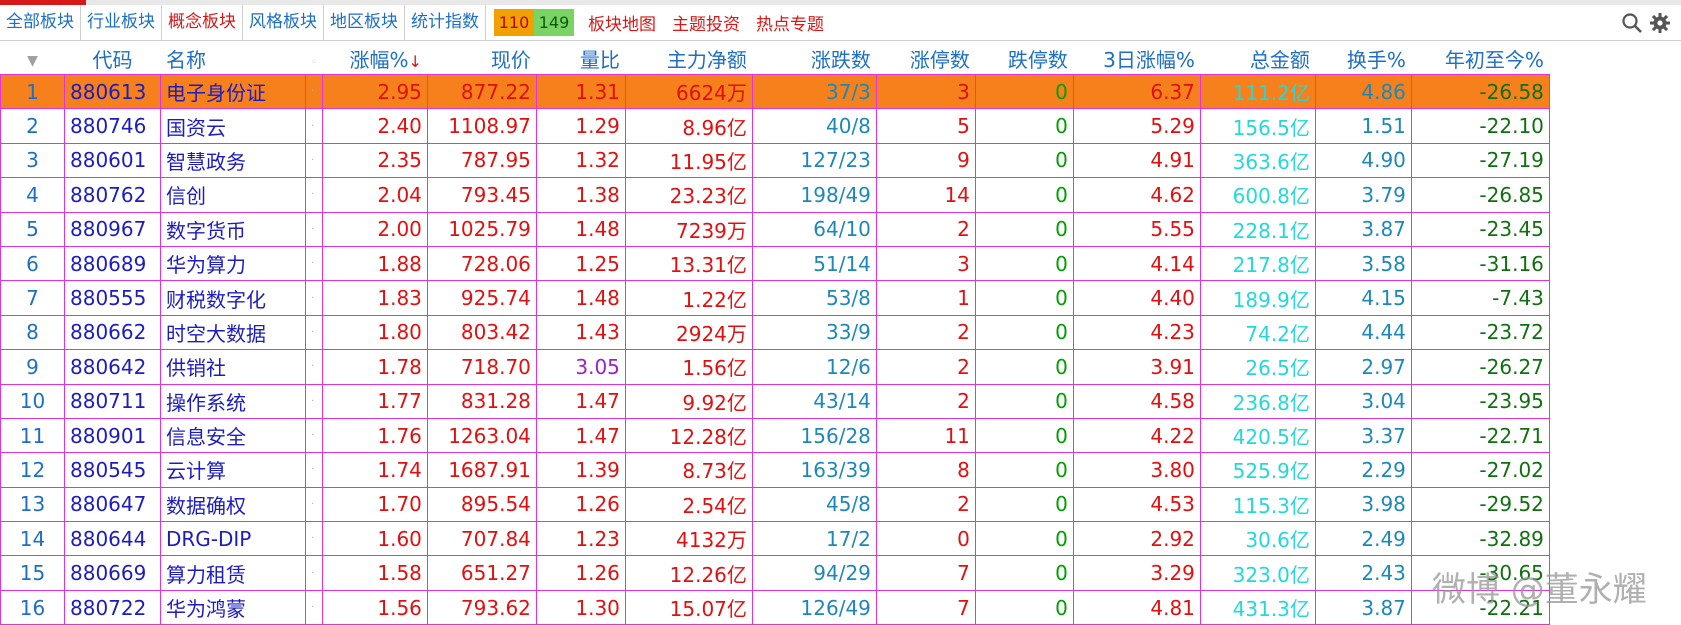  I want to click on cell-price: 651.27, so click(481, 573).